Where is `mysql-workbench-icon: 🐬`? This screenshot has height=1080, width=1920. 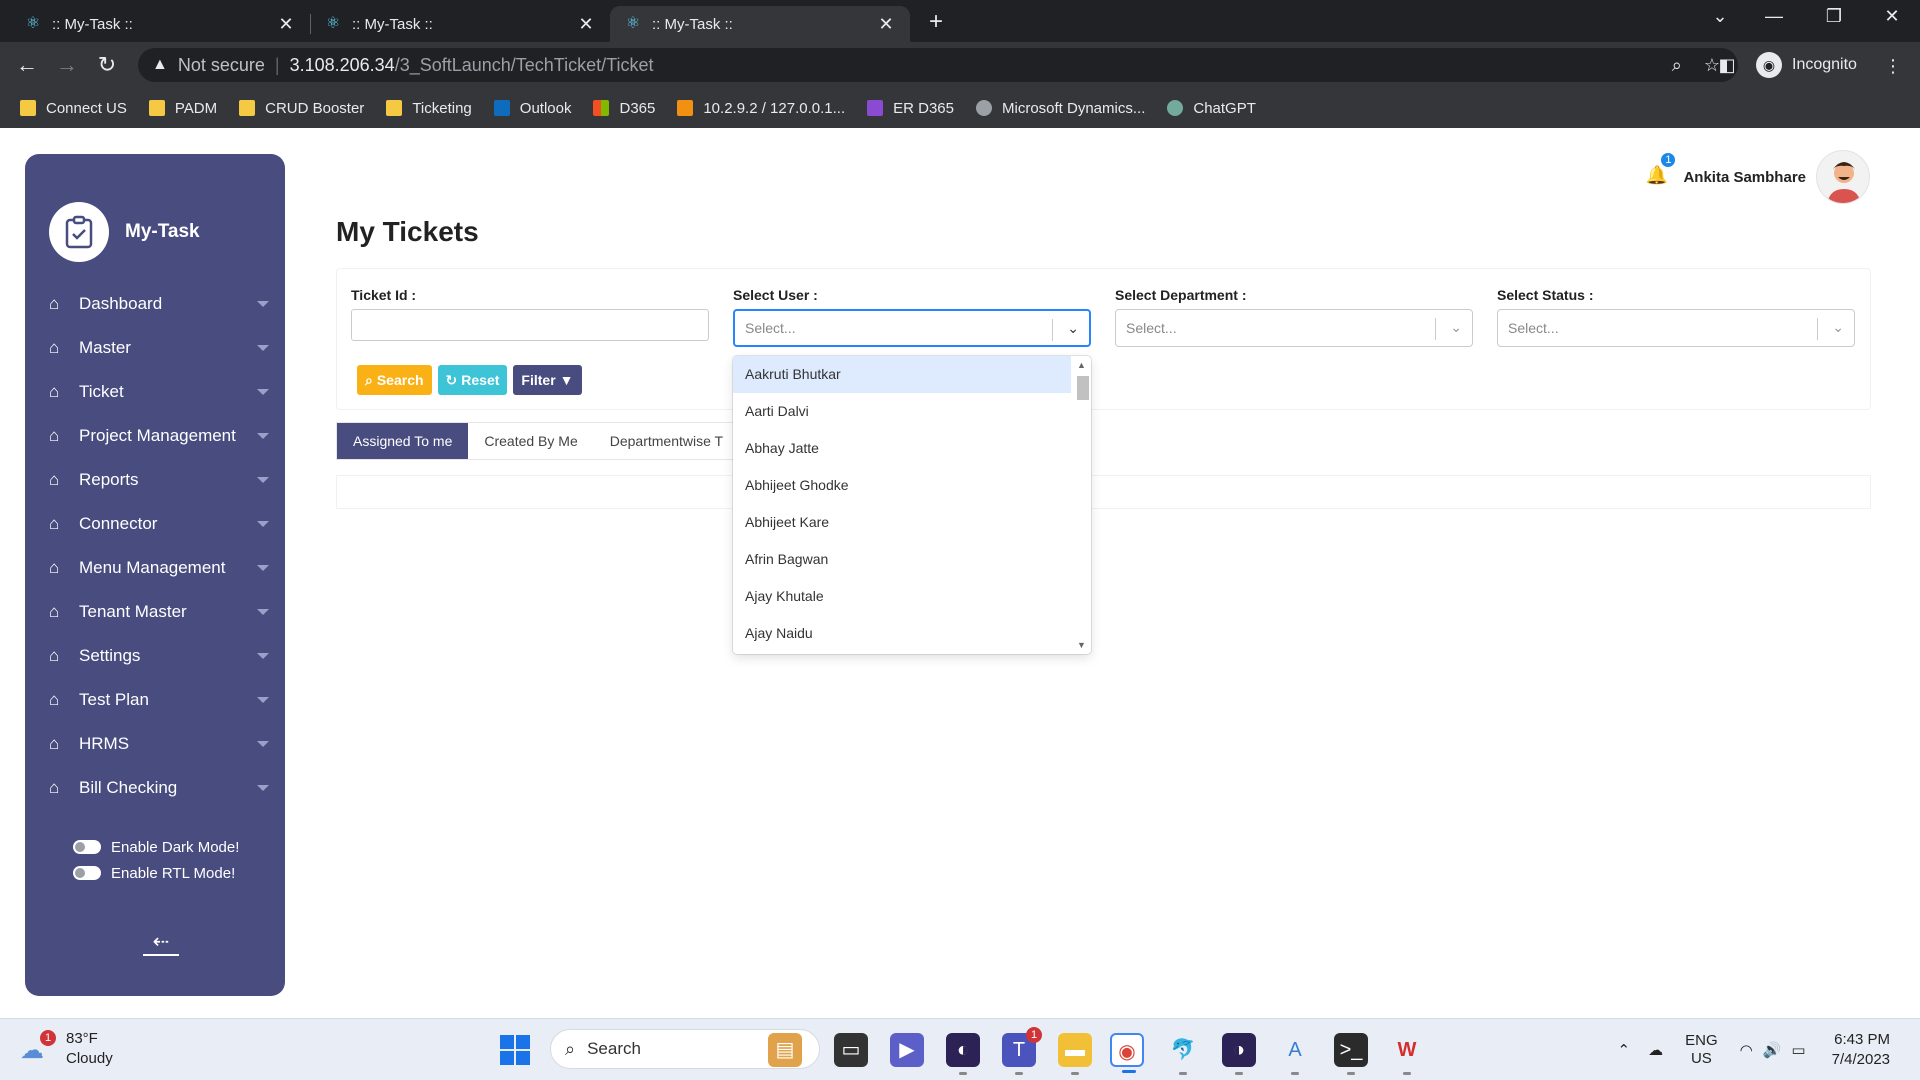 mysql-workbench-icon: 🐬 is located at coordinates (1183, 1054).